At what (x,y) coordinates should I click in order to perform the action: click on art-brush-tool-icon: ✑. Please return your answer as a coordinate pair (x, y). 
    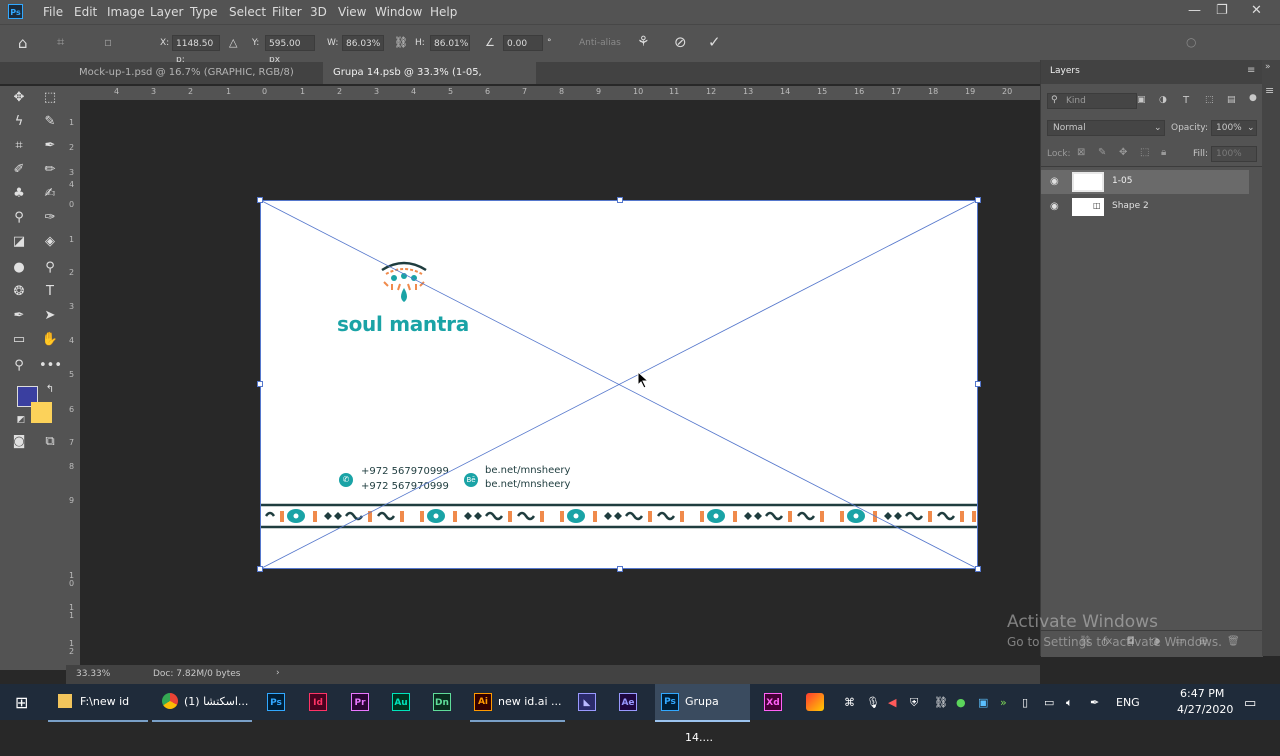
    Looking at the image, I should click on (50, 218).